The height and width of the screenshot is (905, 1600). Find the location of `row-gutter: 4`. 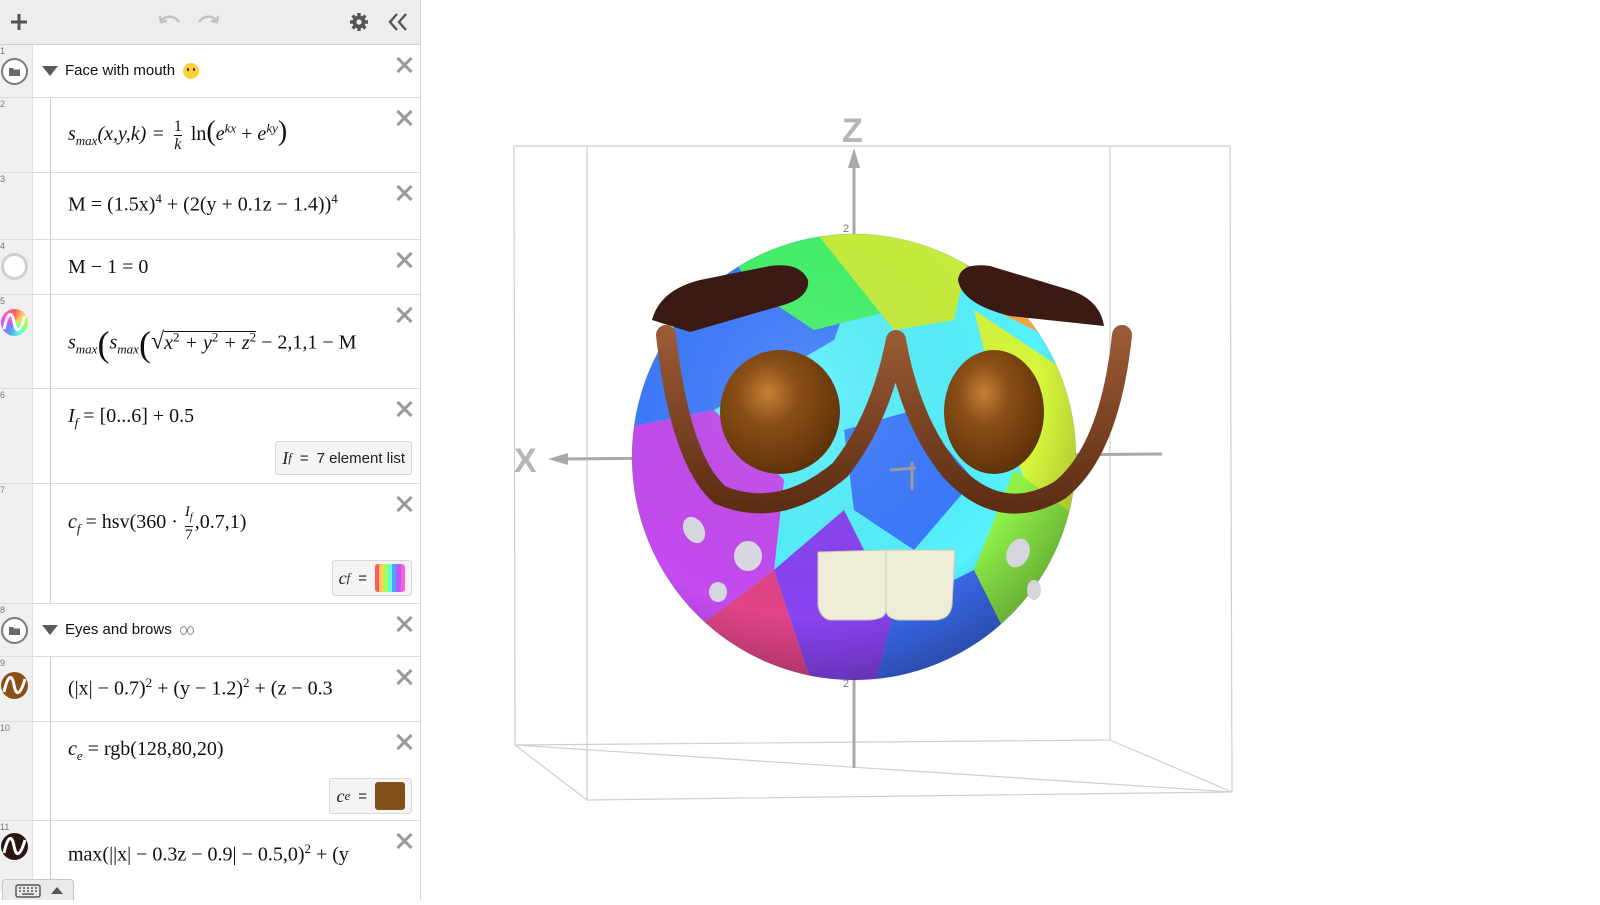

row-gutter: 4 is located at coordinates (16, 267).